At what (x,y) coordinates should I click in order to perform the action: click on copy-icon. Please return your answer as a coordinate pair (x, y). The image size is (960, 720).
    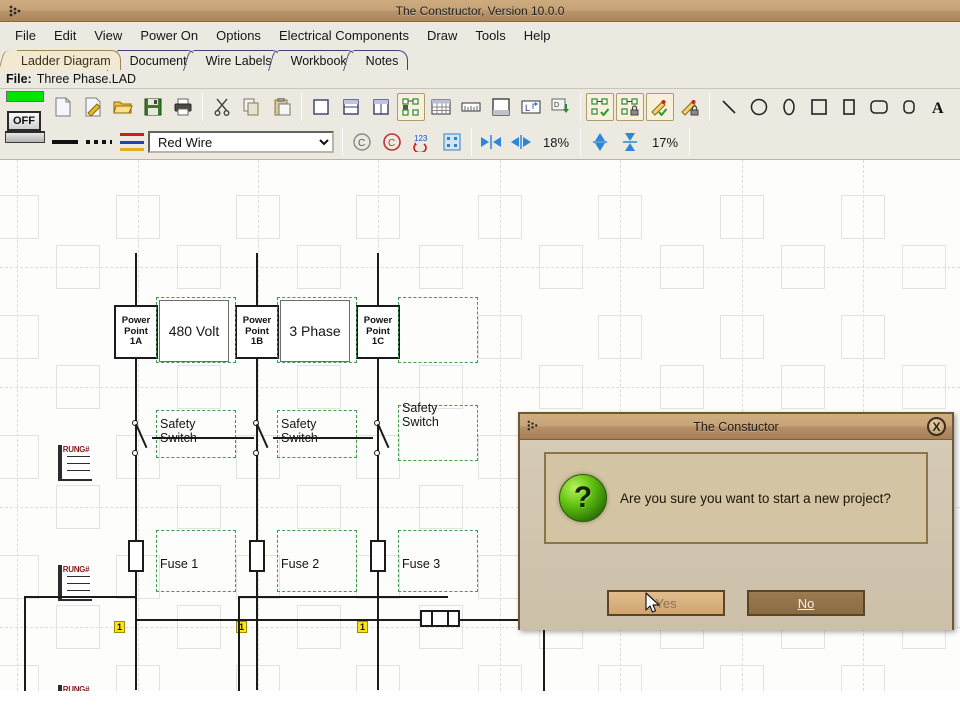
    Looking at the image, I should click on (252, 107).